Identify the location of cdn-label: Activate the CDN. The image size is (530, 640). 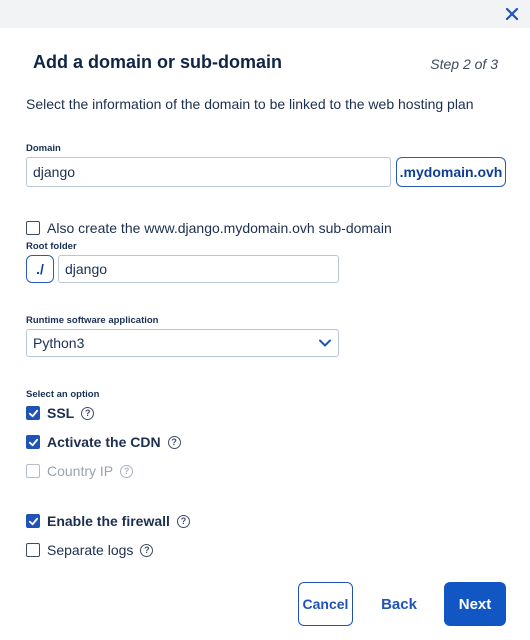
(104, 442).